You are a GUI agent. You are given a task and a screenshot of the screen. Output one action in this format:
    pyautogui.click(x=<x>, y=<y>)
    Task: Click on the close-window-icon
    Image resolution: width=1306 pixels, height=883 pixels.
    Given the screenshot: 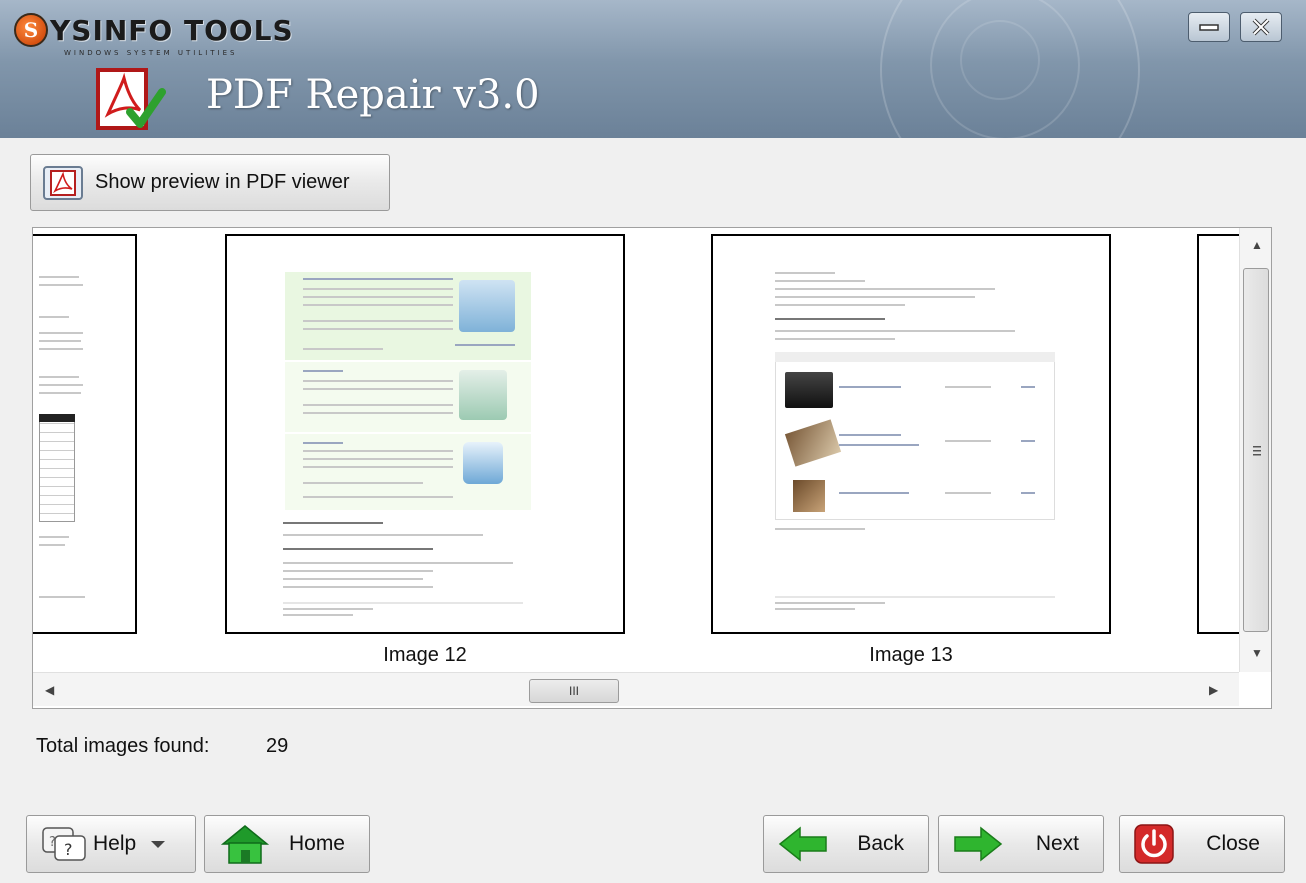 What is the action you would take?
    pyautogui.click(x=1261, y=27)
    